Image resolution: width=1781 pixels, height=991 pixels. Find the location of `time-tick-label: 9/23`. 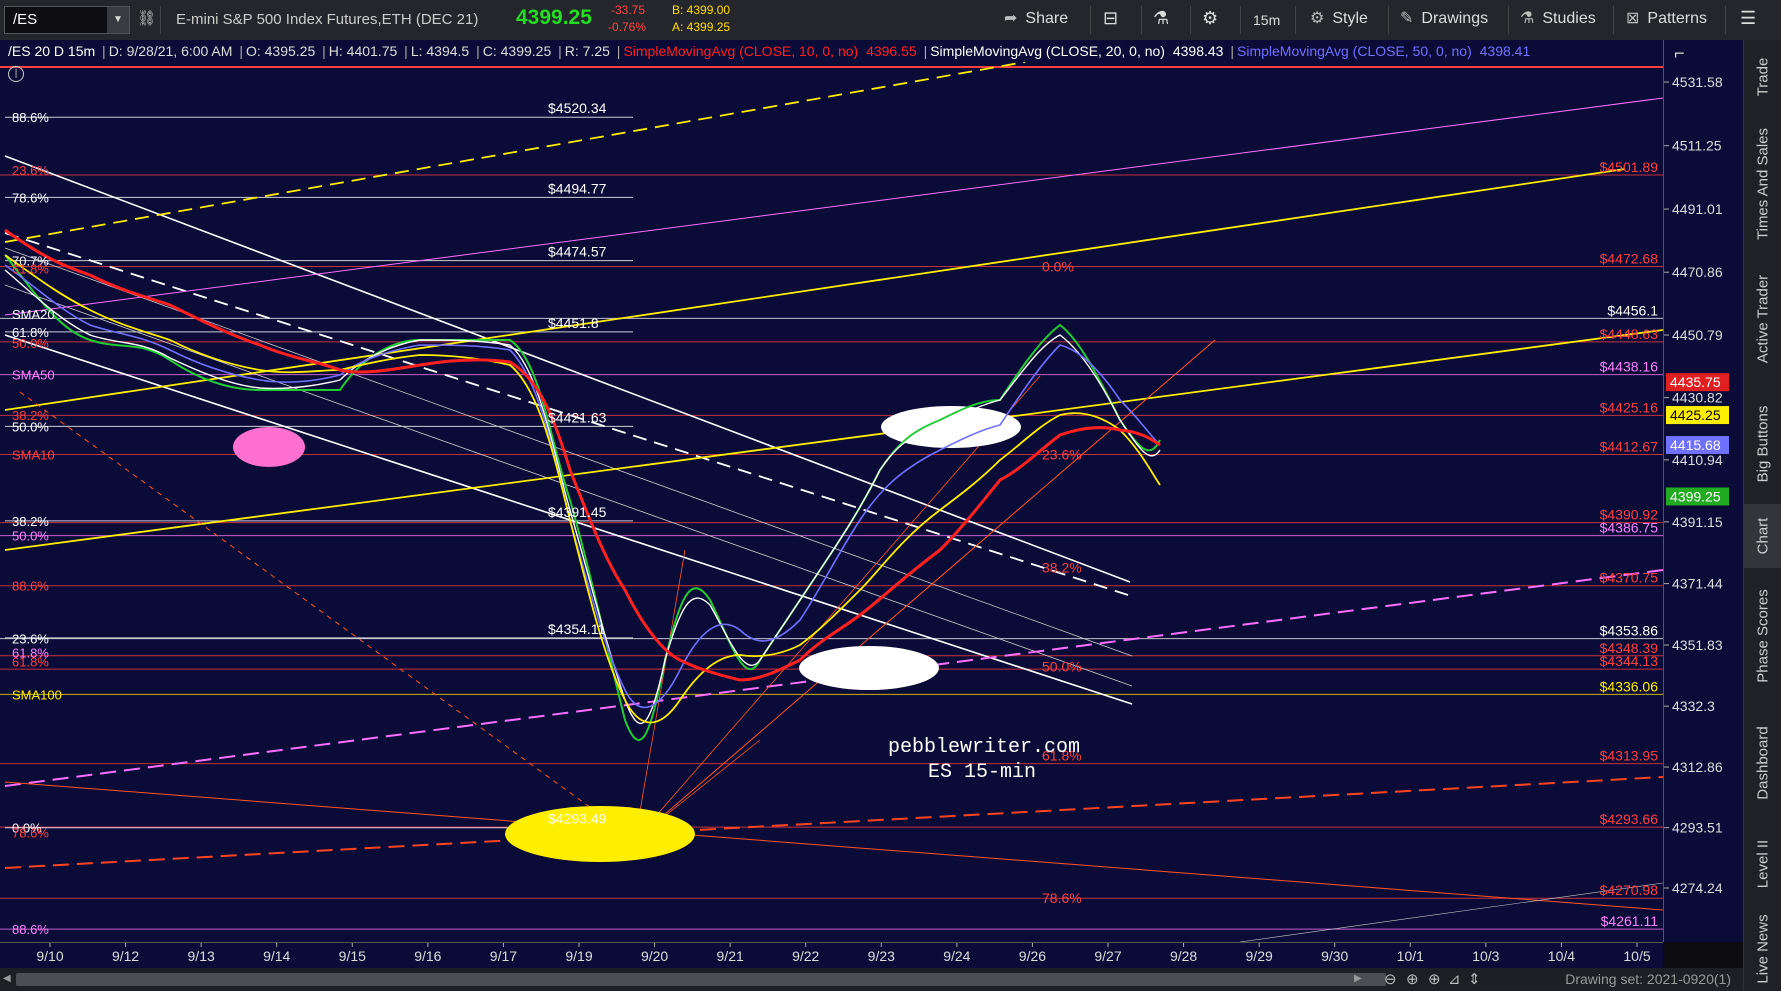

time-tick-label: 9/23 is located at coordinates (881, 956).